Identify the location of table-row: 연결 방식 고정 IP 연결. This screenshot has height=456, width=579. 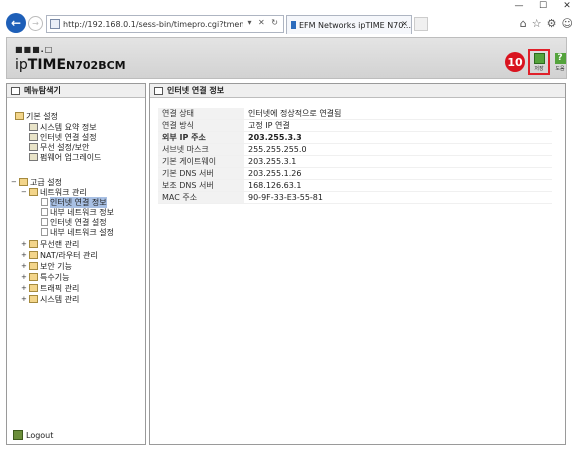
(355, 125).